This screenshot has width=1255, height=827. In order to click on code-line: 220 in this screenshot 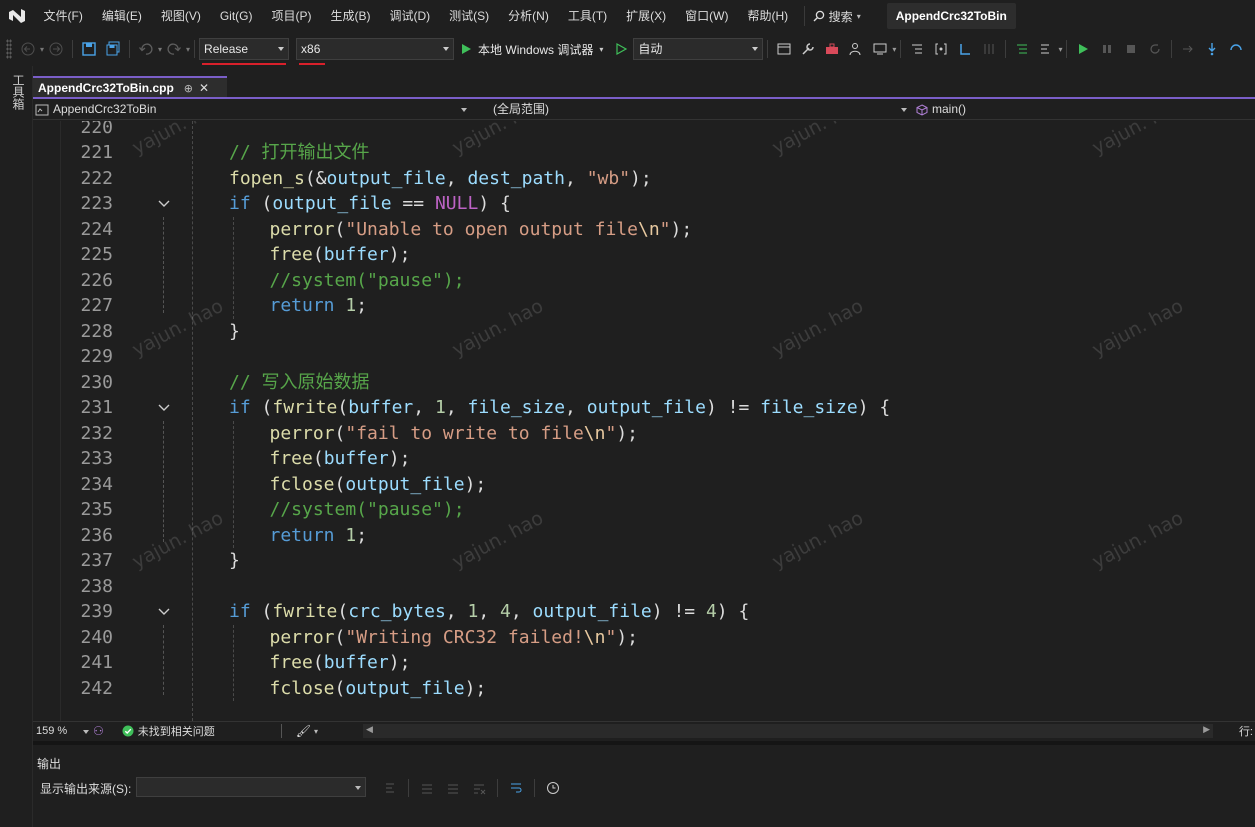, I will do `click(644, 130)`.